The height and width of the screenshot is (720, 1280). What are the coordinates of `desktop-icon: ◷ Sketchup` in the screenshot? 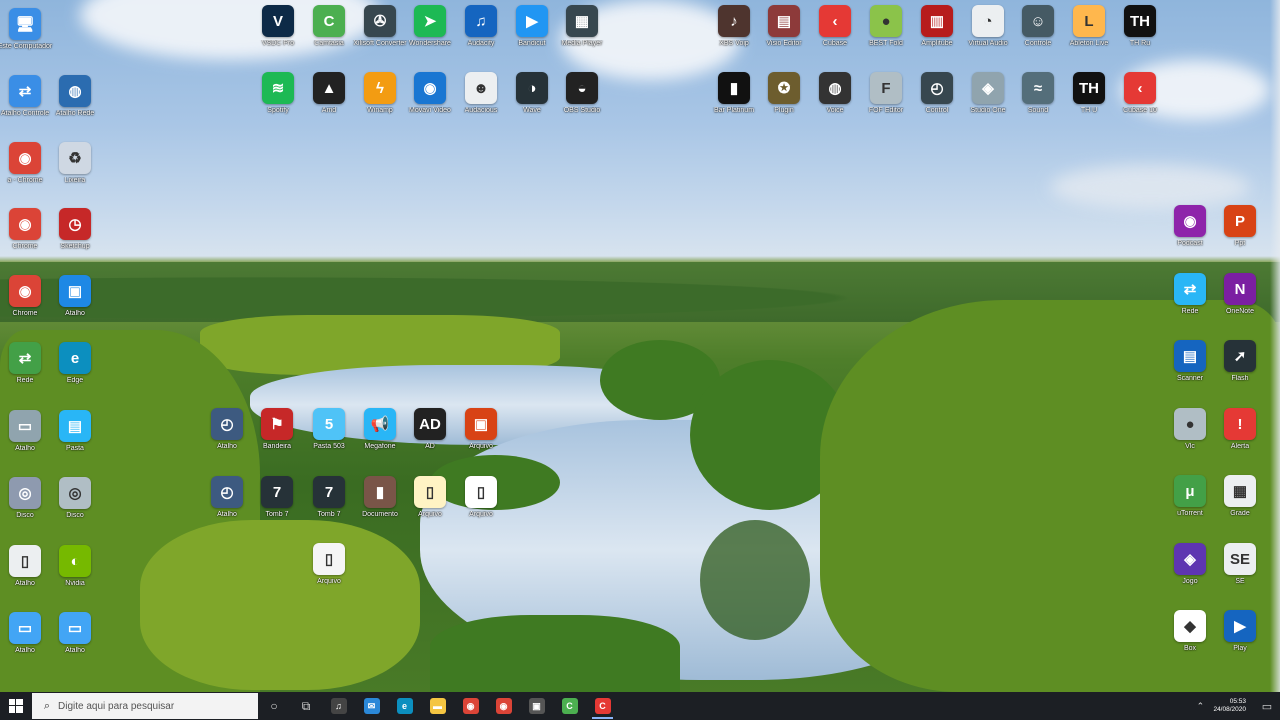 It's located at (75, 229).